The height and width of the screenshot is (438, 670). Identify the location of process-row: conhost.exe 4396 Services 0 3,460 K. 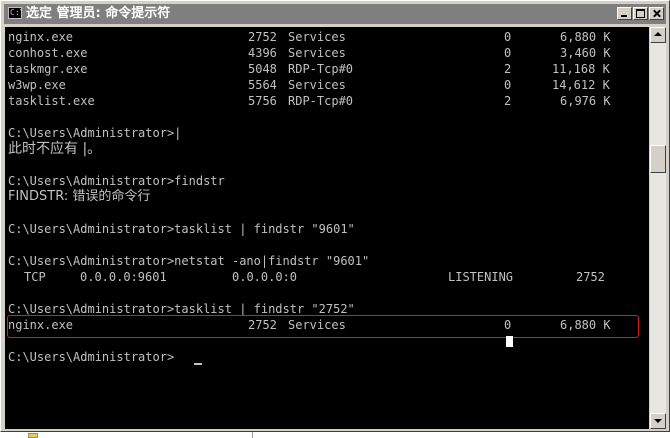
(309, 53).